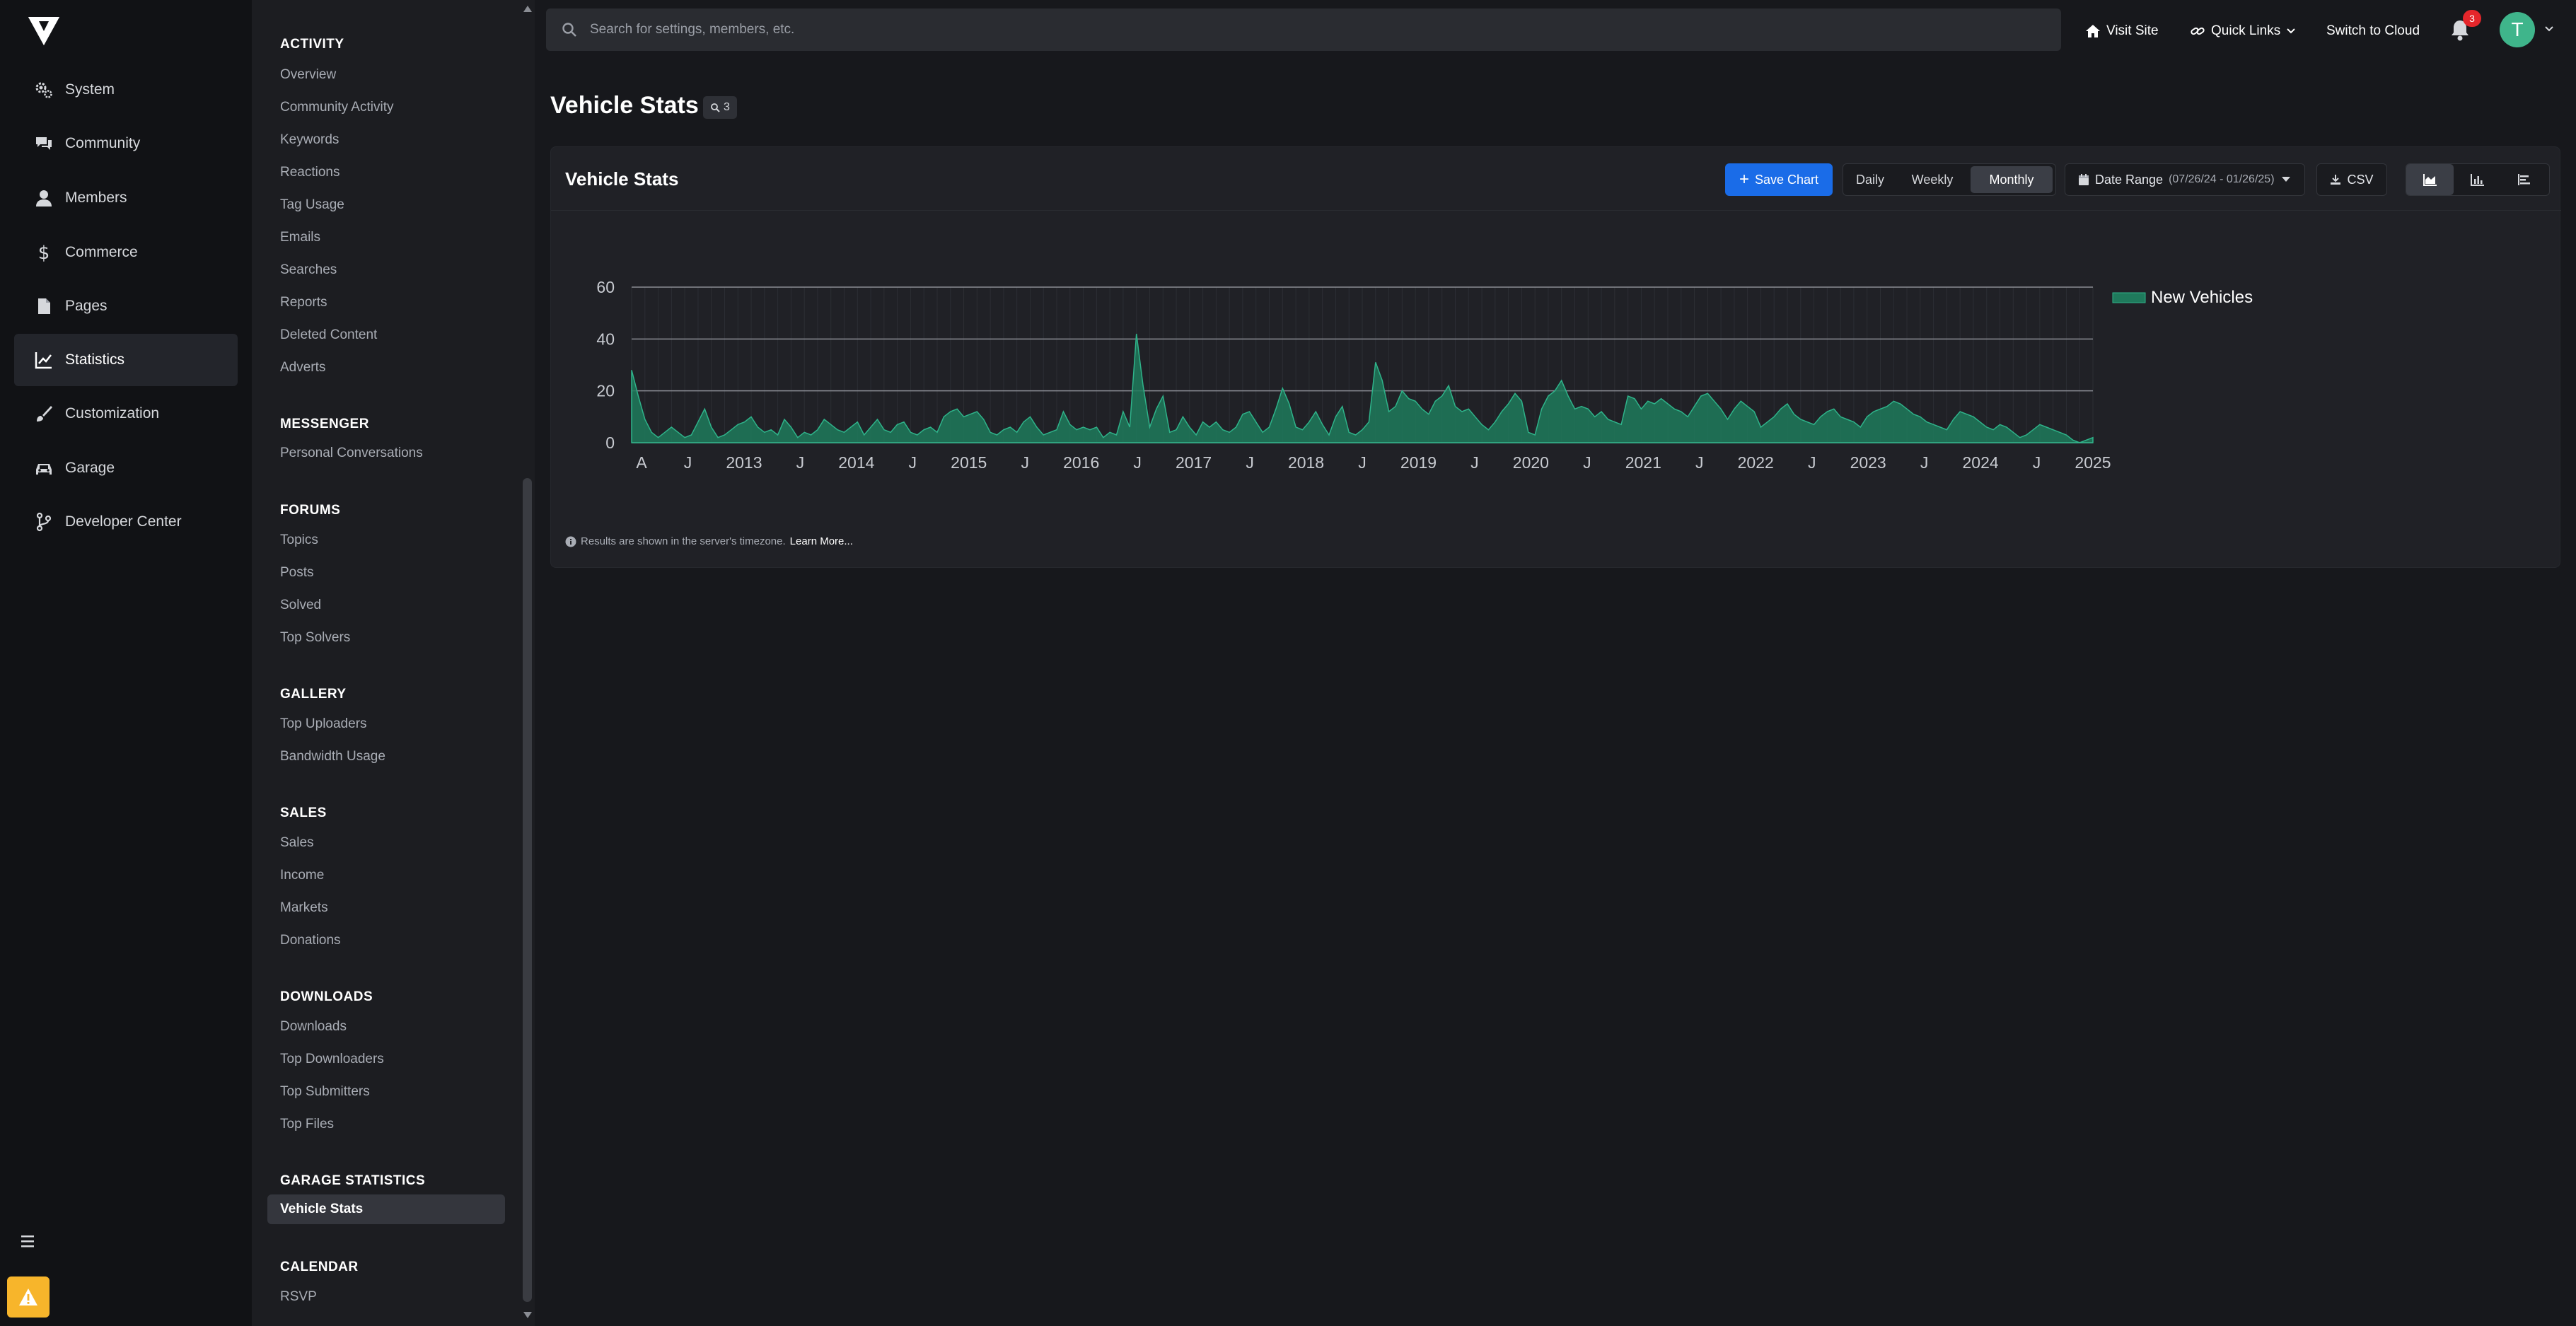 Image resolution: width=2576 pixels, height=1326 pixels. Describe the element at coordinates (303, 302) in the screenshot. I see `subnav-link-reports: Reports` at that location.